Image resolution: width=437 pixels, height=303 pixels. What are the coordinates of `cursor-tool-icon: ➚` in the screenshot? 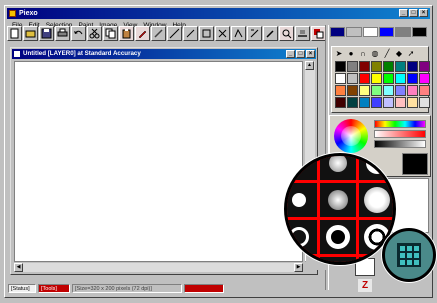 It's located at (411, 53).